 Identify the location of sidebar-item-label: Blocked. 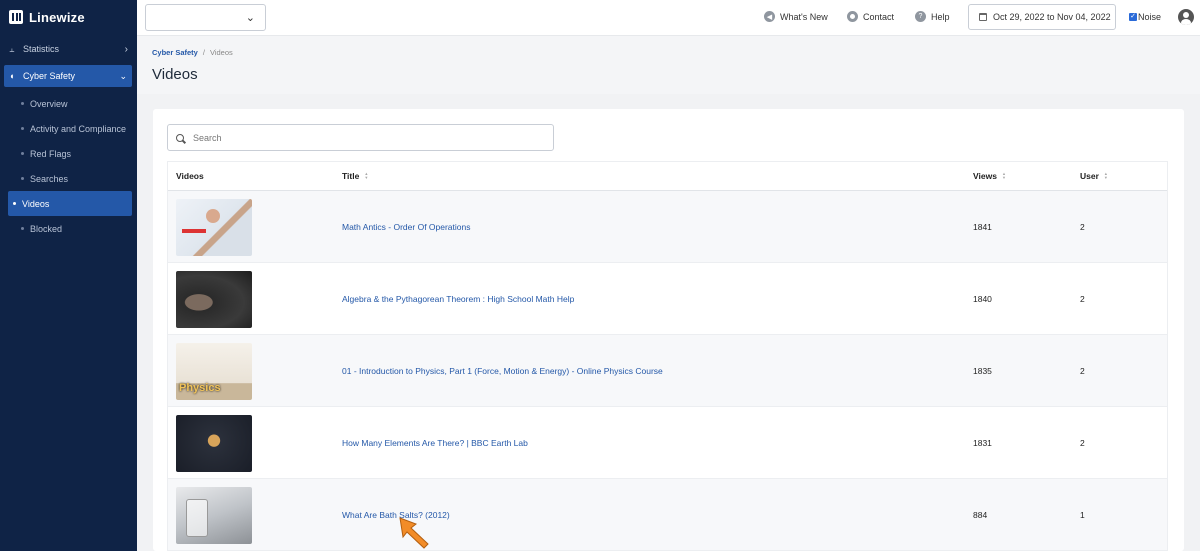
(46, 228).